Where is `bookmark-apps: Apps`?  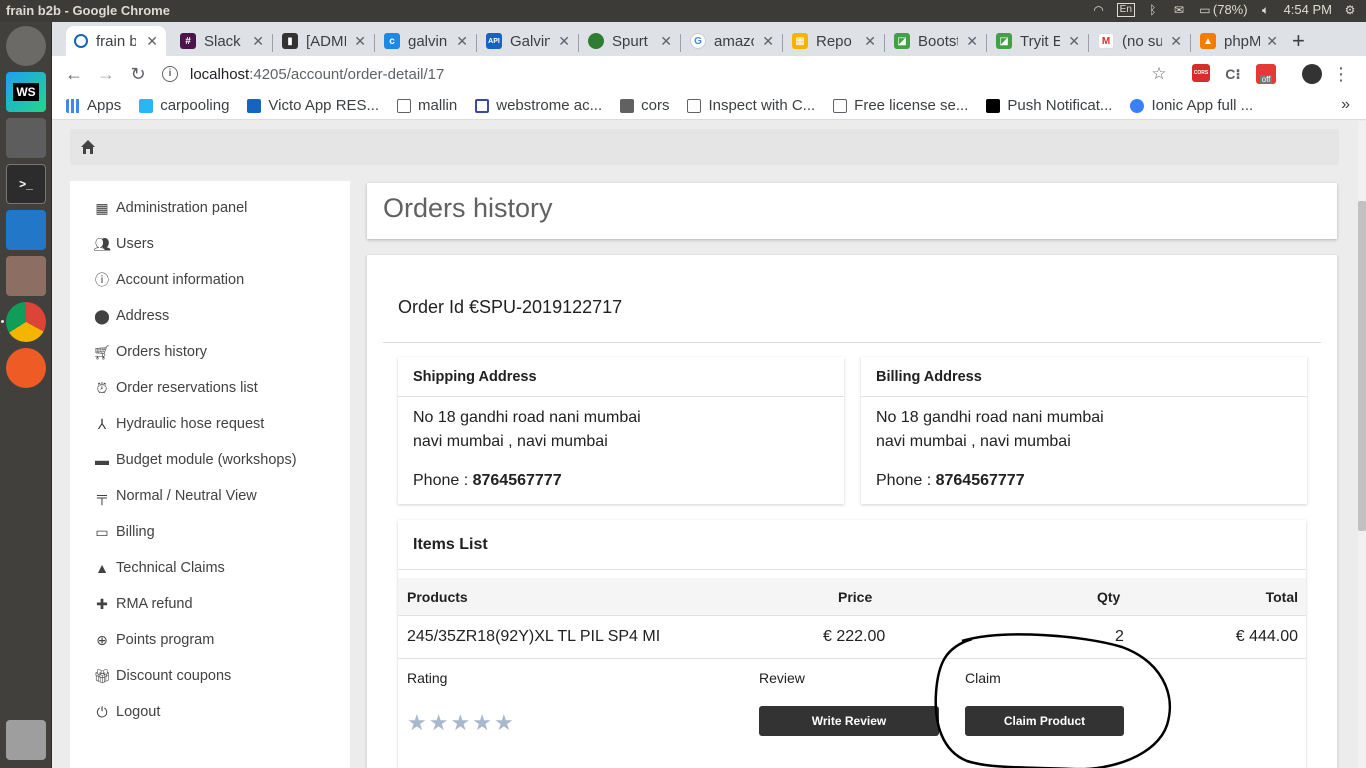 bookmark-apps: Apps is located at coordinates (93, 105).